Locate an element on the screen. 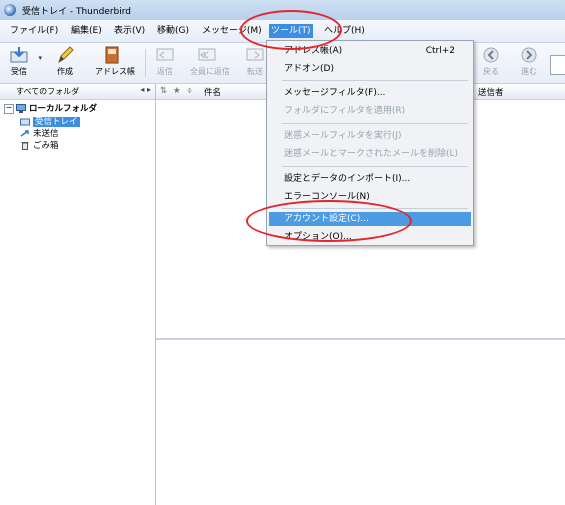  inbox-icon is located at coordinates (25, 122).